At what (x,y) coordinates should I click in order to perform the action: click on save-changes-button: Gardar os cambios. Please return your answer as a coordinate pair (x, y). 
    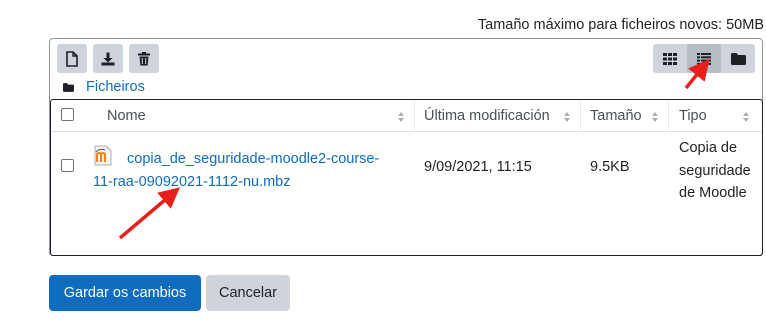
    Looking at the image, I should click on (125, 293).